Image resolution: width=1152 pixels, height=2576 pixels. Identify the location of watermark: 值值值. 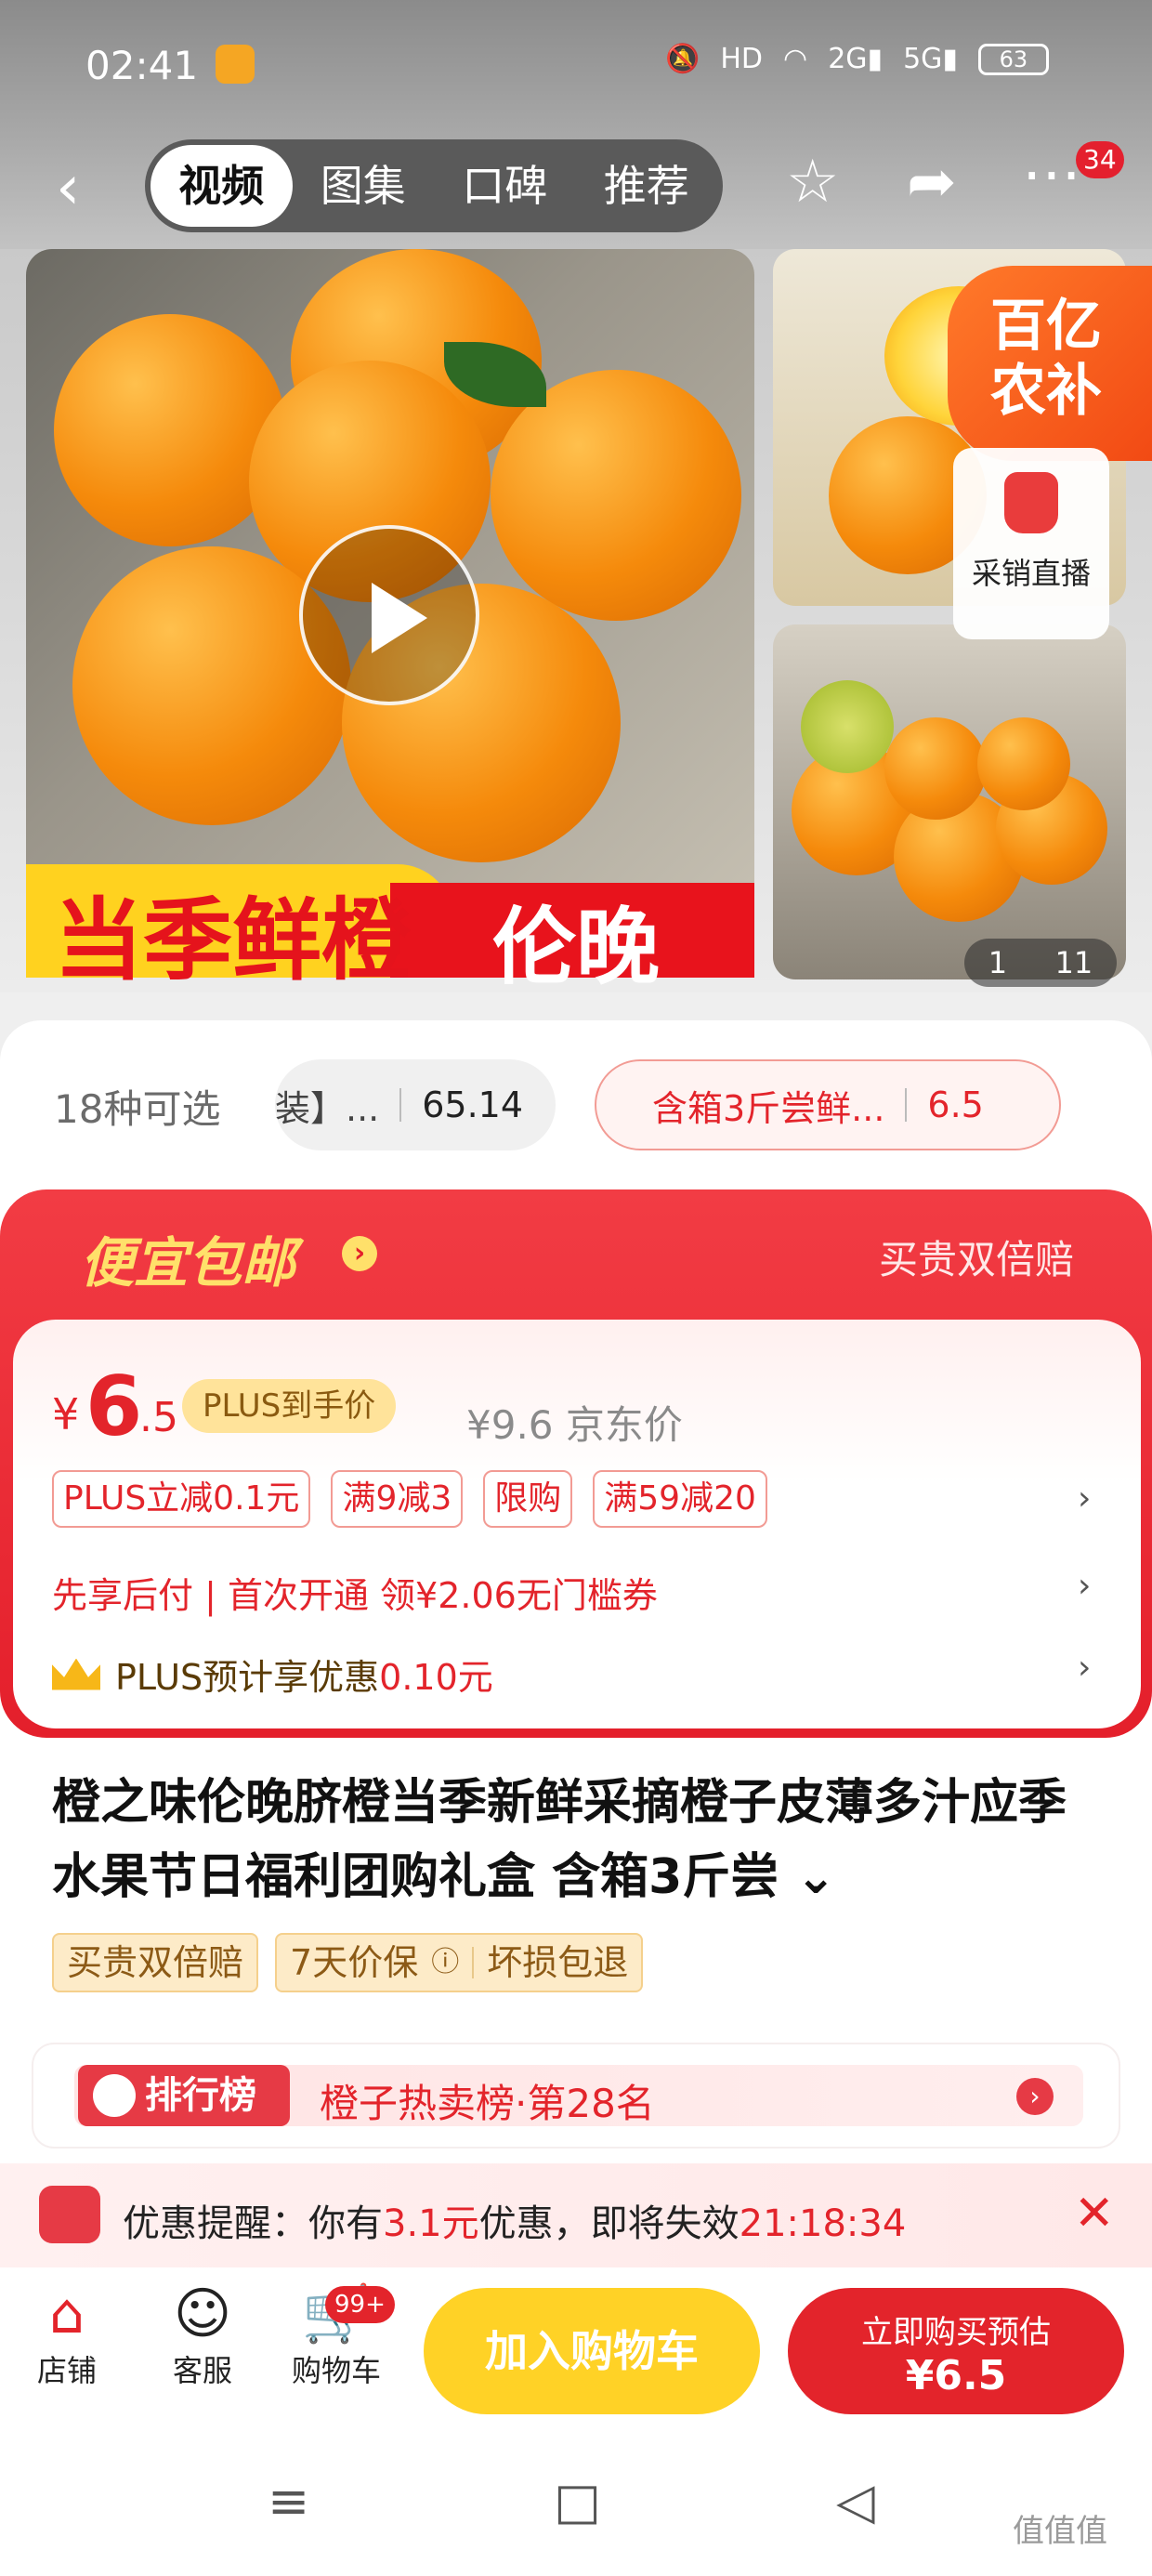
(1060, 2531).